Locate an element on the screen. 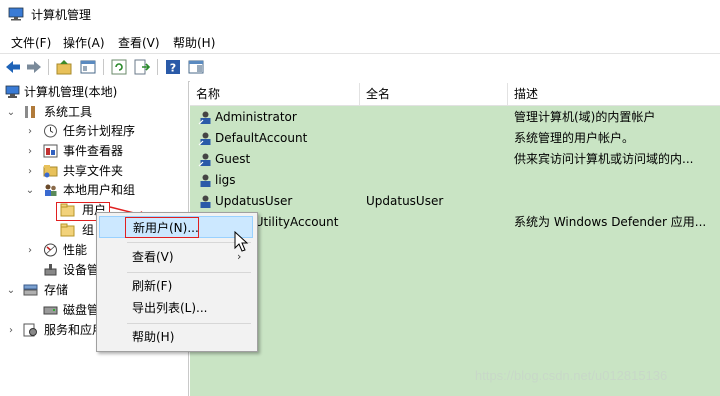 The image size is (720, 396). export-list-icon is located at coordinates (142, 67).